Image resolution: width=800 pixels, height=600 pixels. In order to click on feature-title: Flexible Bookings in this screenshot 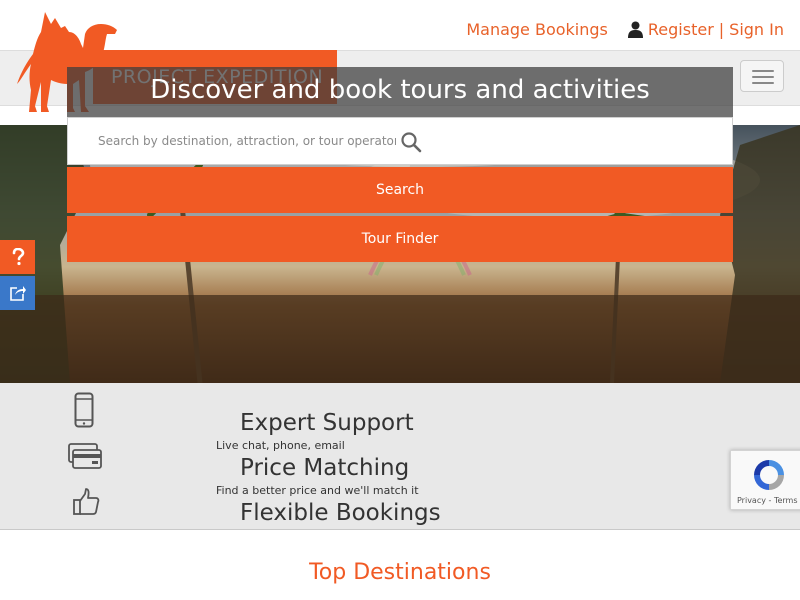, I will do `click(340, 513)`.